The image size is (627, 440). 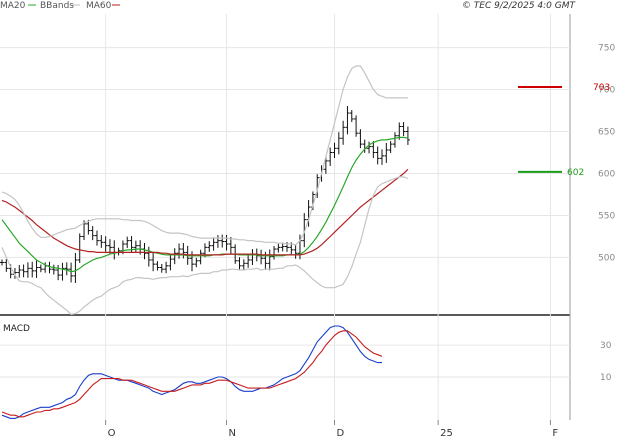 I want to click on support-level-label: 602, so click(x=575, y=173).